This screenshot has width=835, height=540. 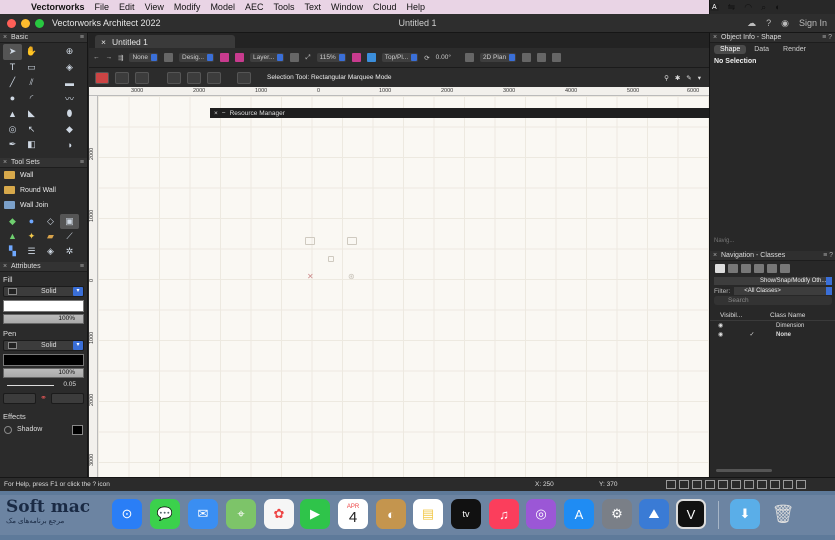 I want to click on menu-app-name: Vectorworks, so click(x=60, y=7).